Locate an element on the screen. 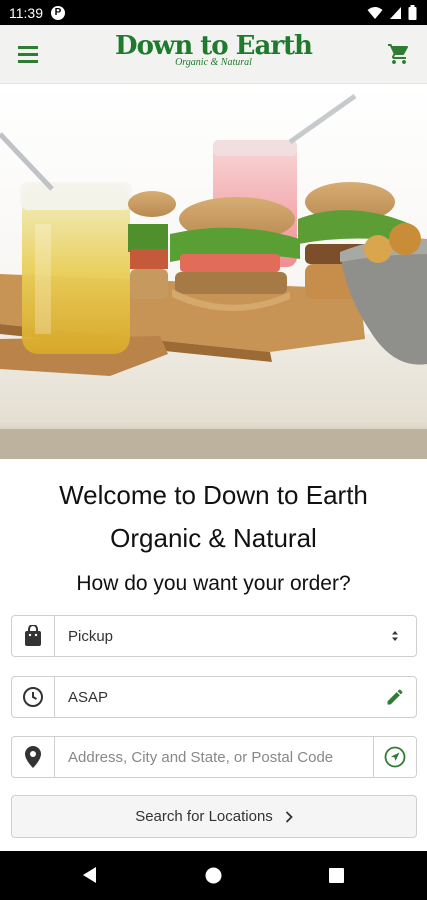  bag-icon-container is located at coordinates (33, 636).